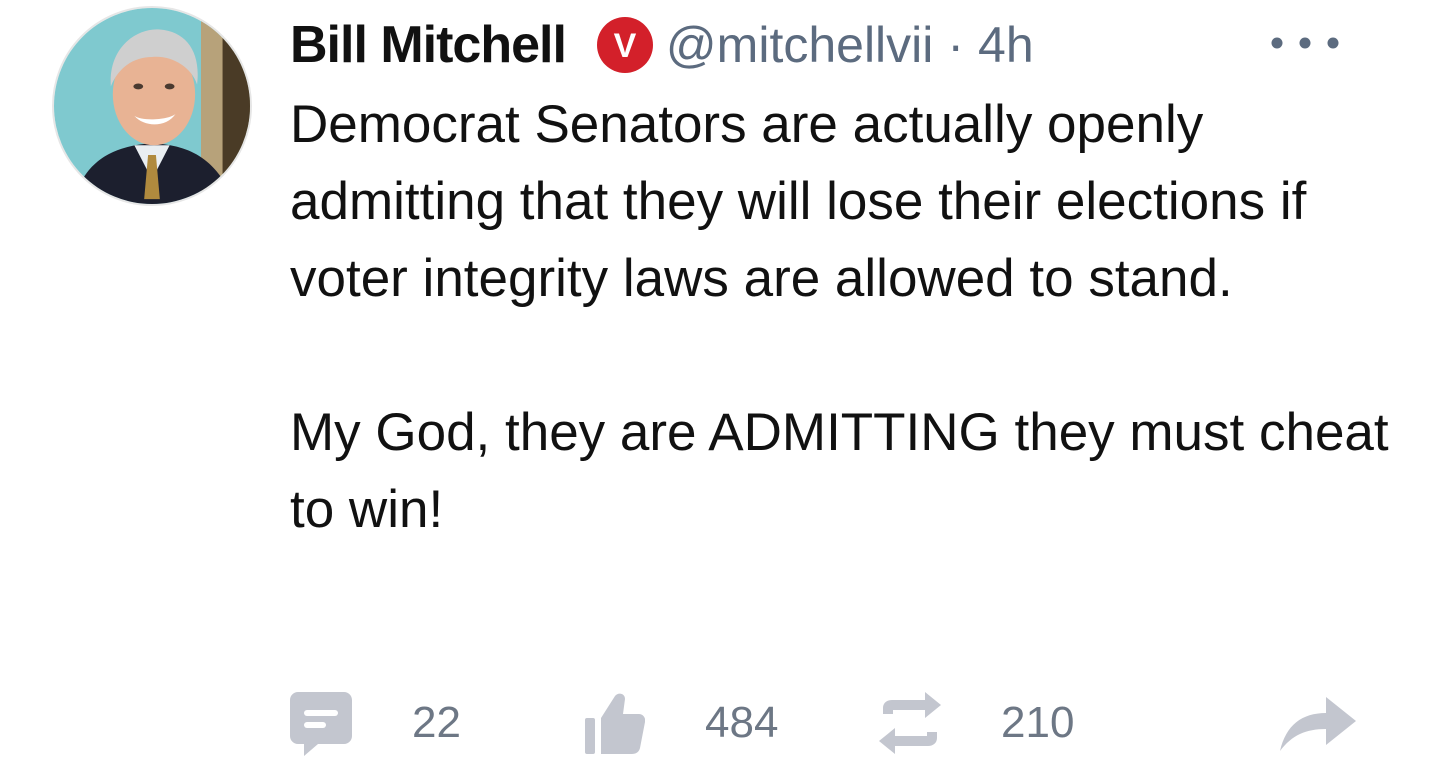 The height and width of the screenshot is (759, 1440). What do you see at coordinates (375, 723) in the screenshot?
I see `reply-button: 22` at bounding box center [375, 723].